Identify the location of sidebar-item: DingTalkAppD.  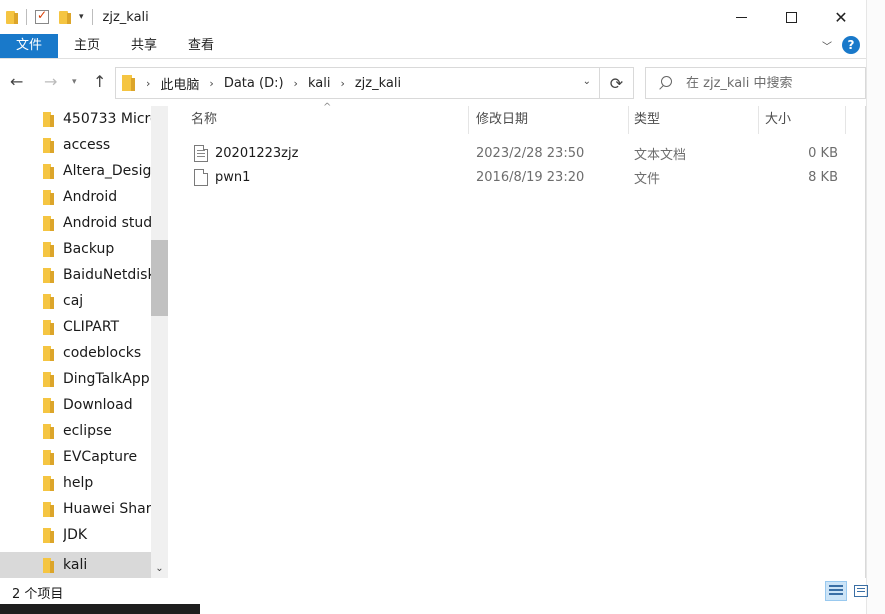
(75, 379).